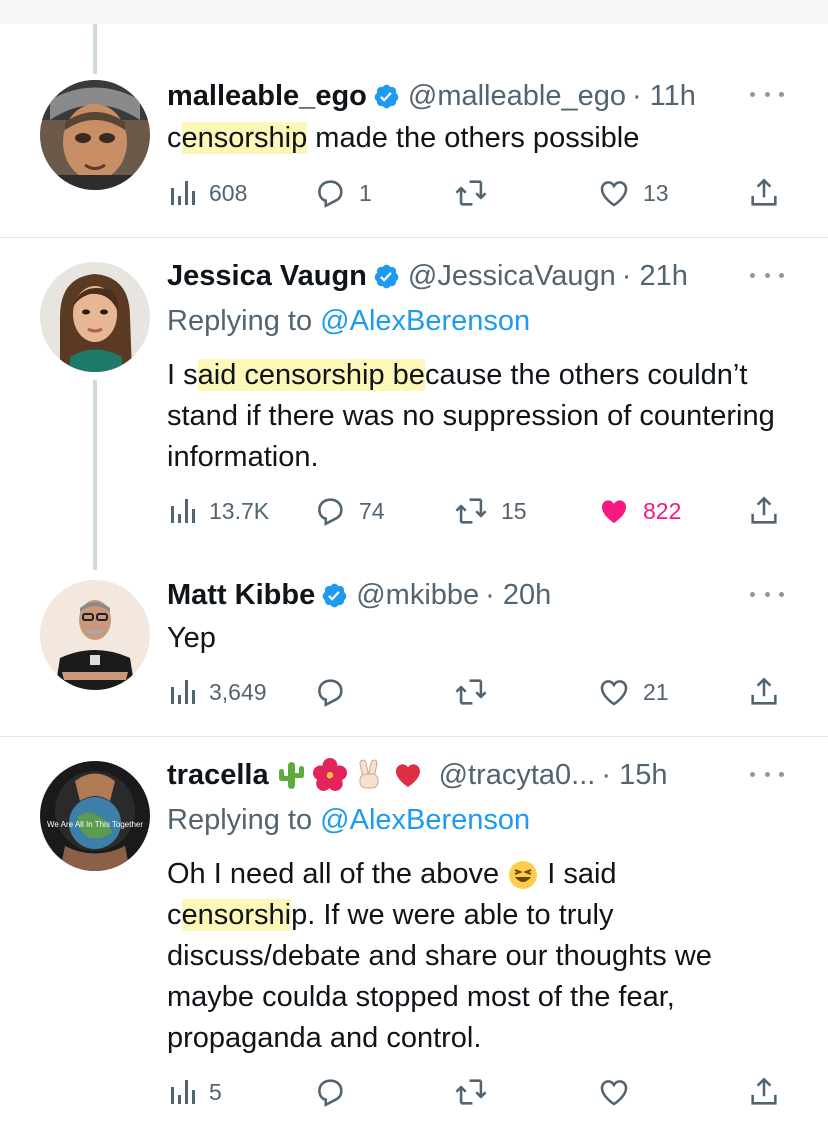  I want to click on views-button: 5, so click(194, 1092).